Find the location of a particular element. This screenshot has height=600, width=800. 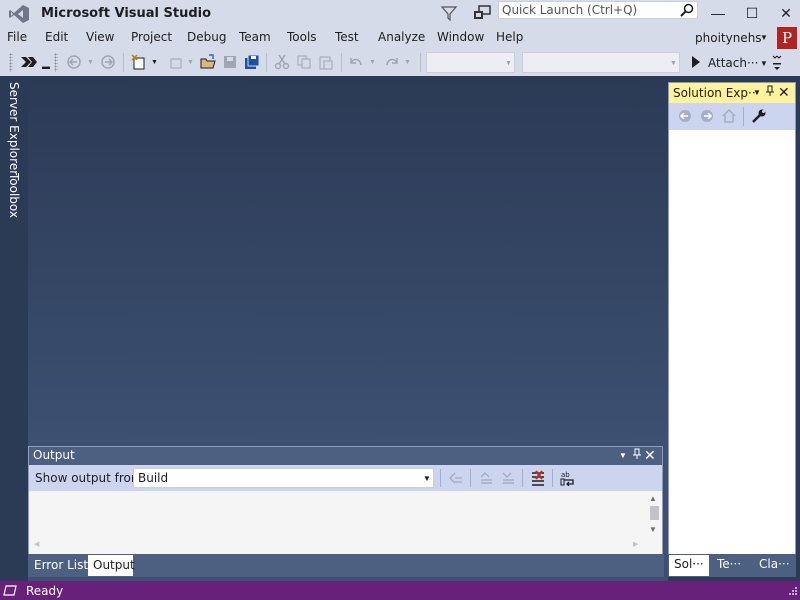

scroll-down-icon: ▼ is located at coordinates (653, 529).